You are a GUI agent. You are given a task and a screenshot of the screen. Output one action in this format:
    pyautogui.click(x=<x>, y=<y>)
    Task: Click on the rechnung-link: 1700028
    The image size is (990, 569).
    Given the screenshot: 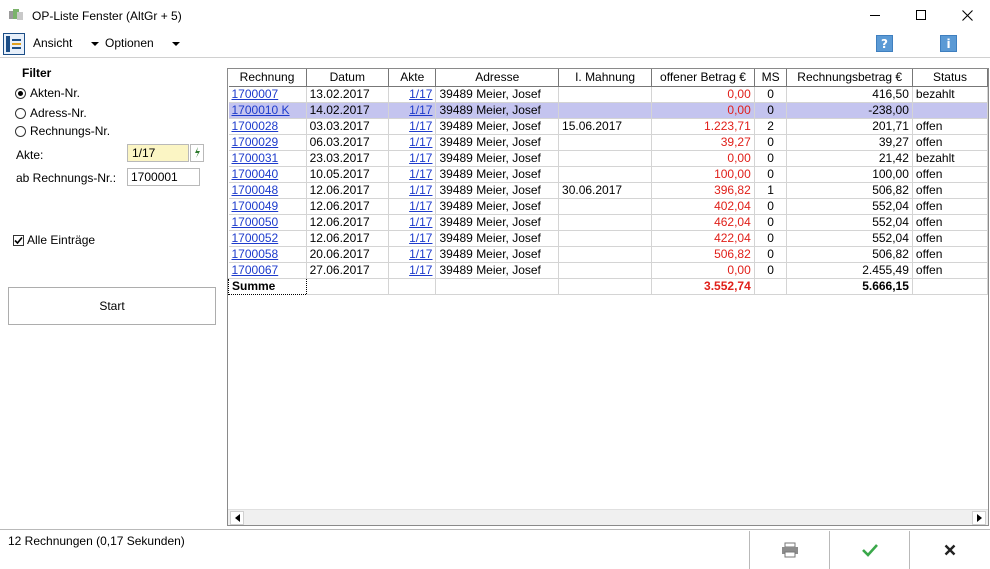 What is the action you would take?
    pyautogui.click(x=255, y=126)
    